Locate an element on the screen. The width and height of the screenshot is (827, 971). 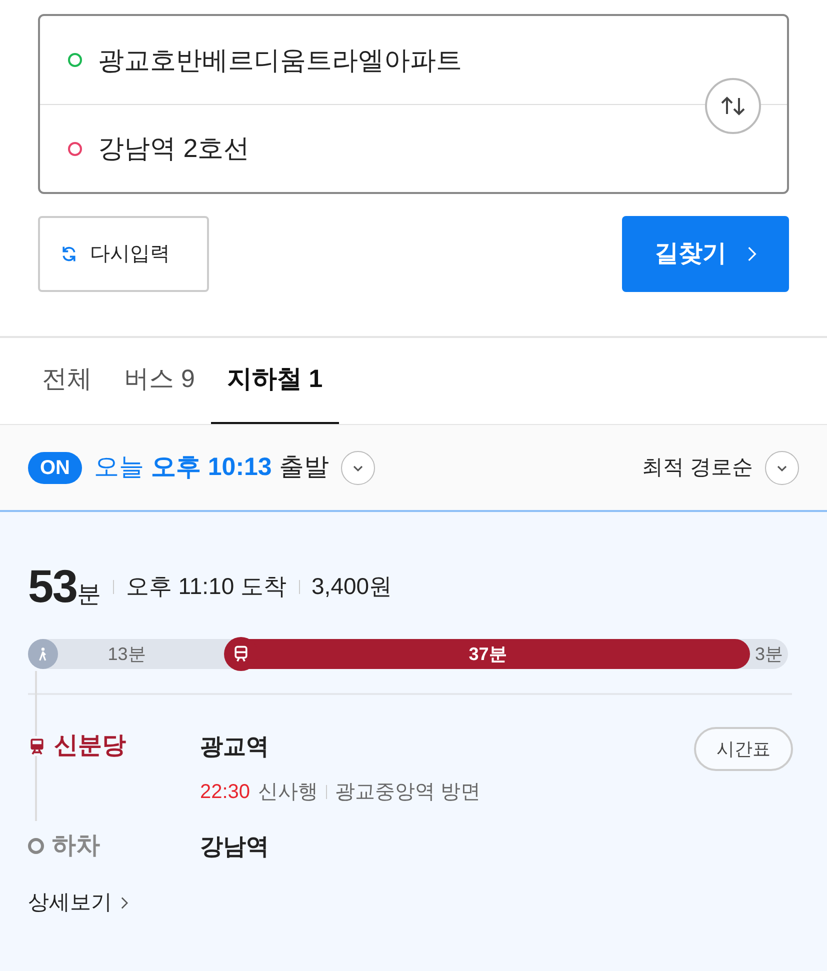
tab: 버스 9 is located at coordinates (159, 381).